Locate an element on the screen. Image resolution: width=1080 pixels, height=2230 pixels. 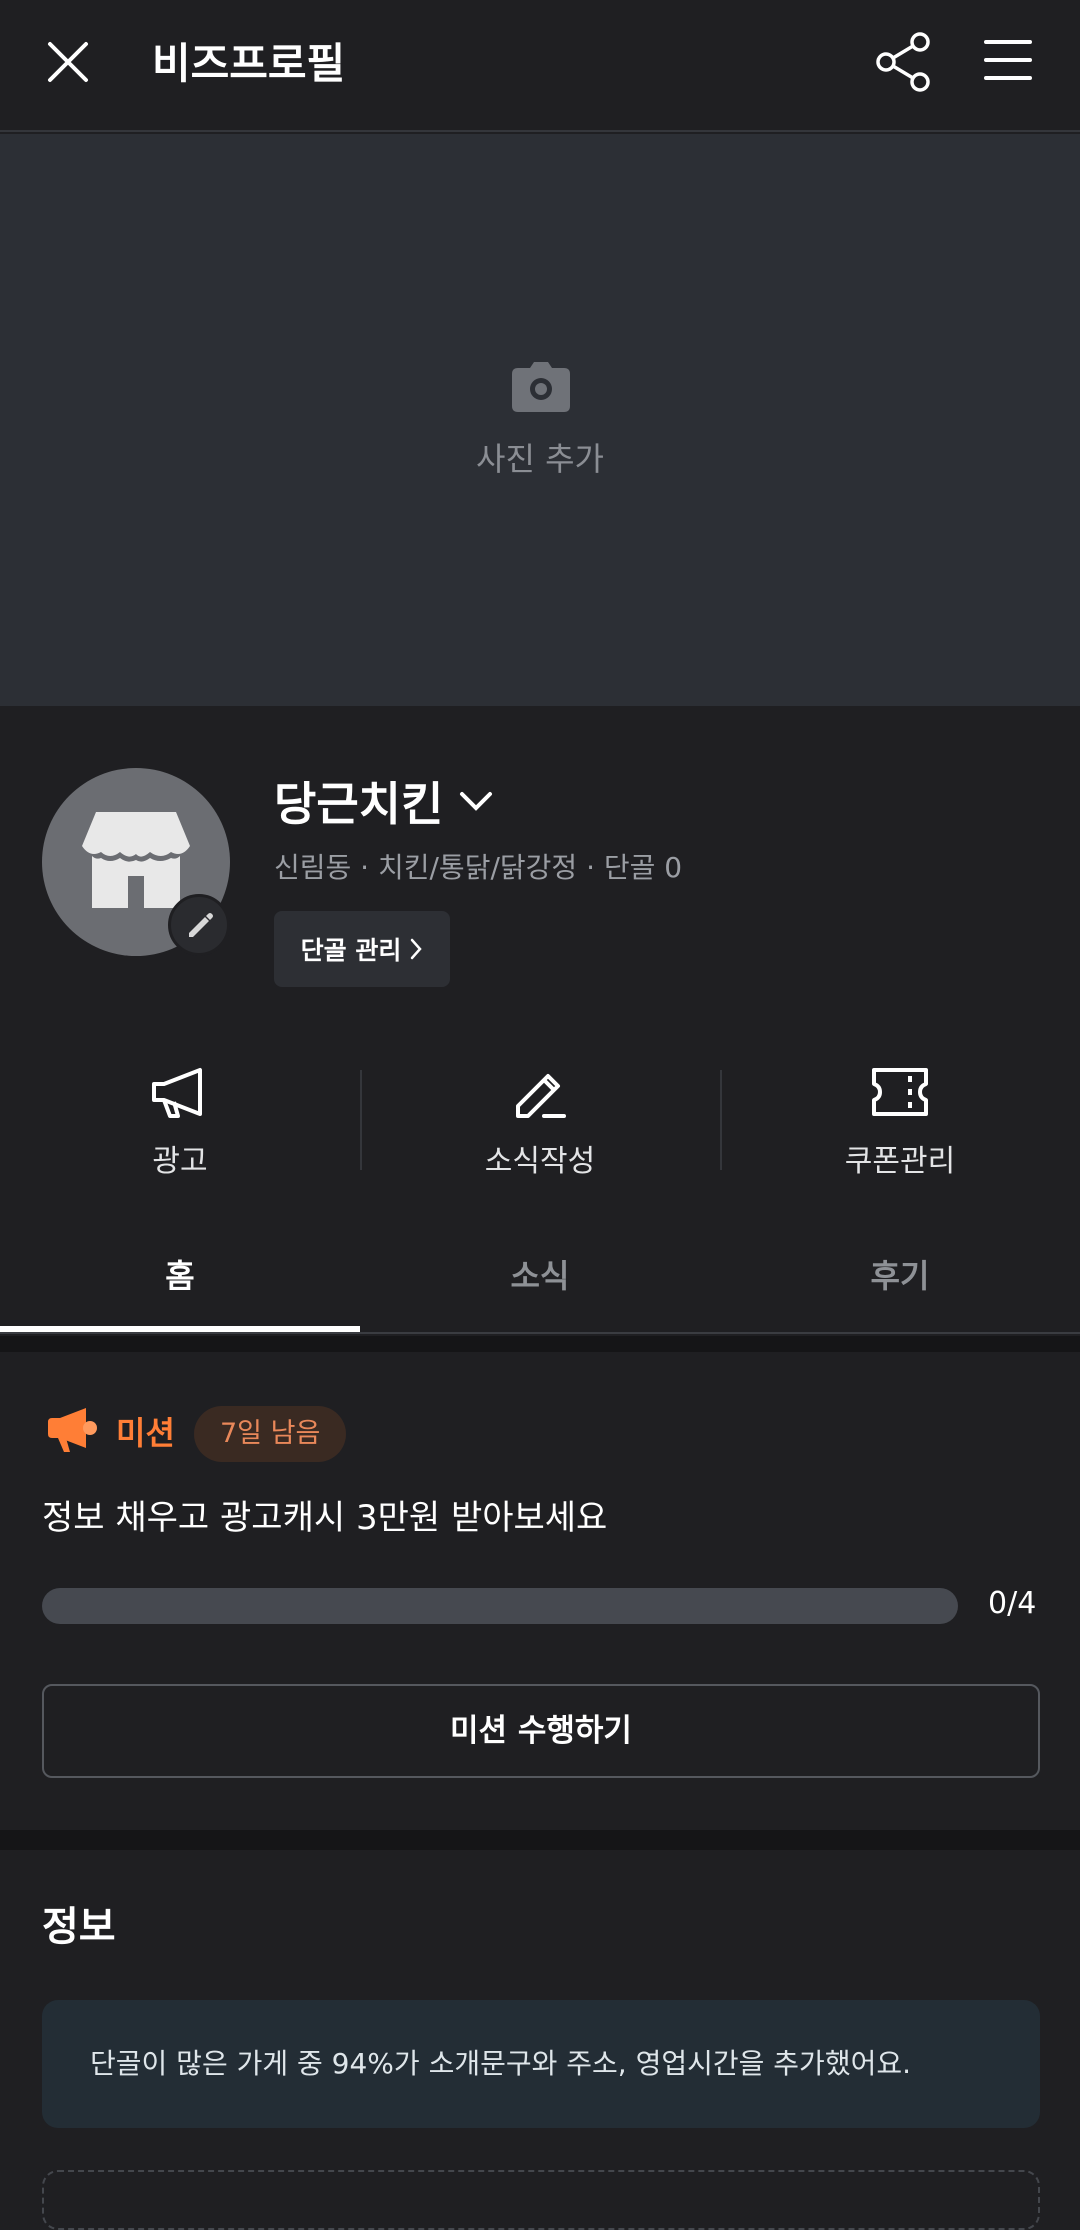
avatar is located at coordinates (136, 862).